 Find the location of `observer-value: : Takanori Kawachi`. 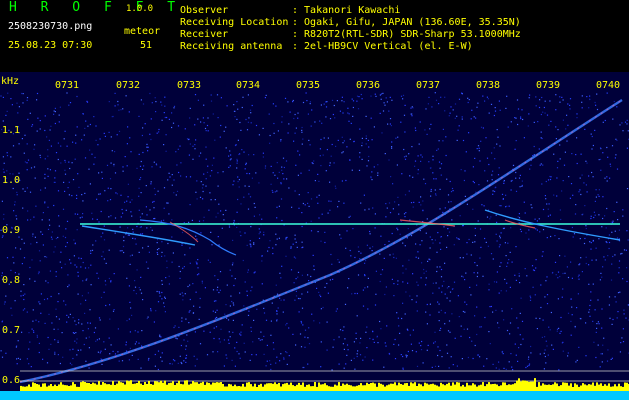

observer-value: : Takanori Kawachi is located at coordinates (346, 10).